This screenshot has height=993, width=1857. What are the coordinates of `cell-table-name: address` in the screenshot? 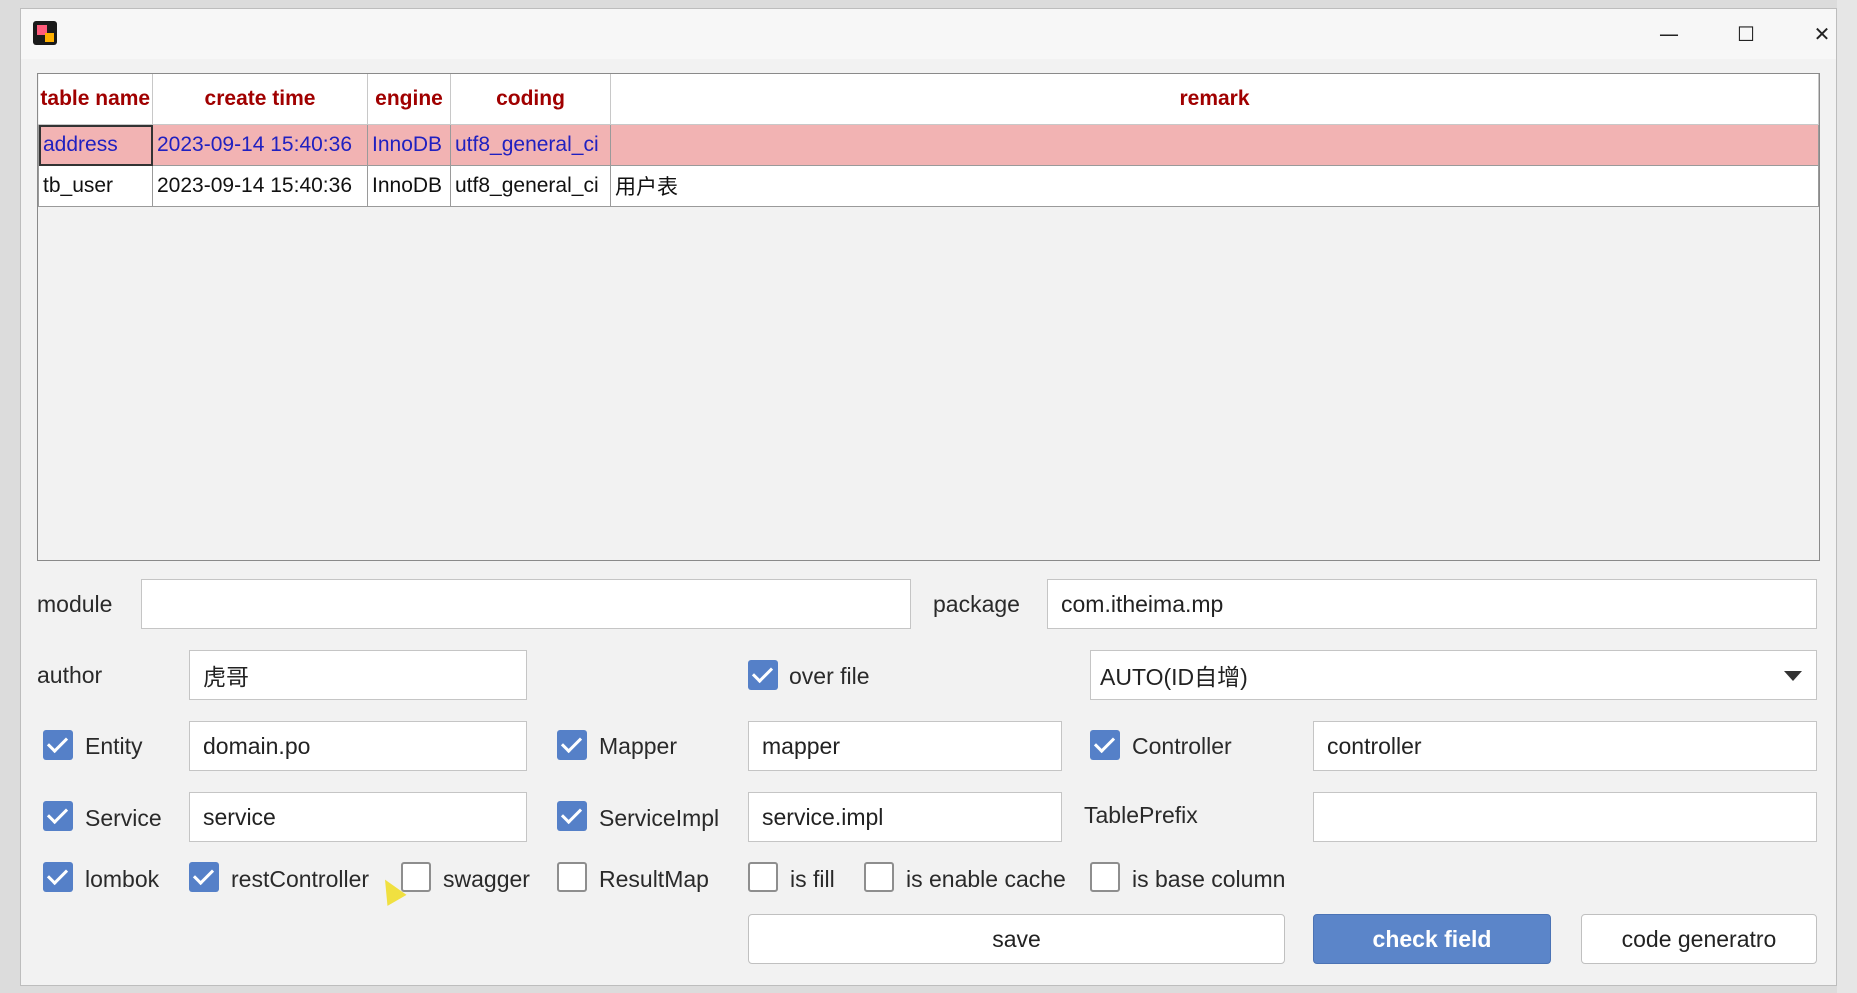 It's located at (95, 145).